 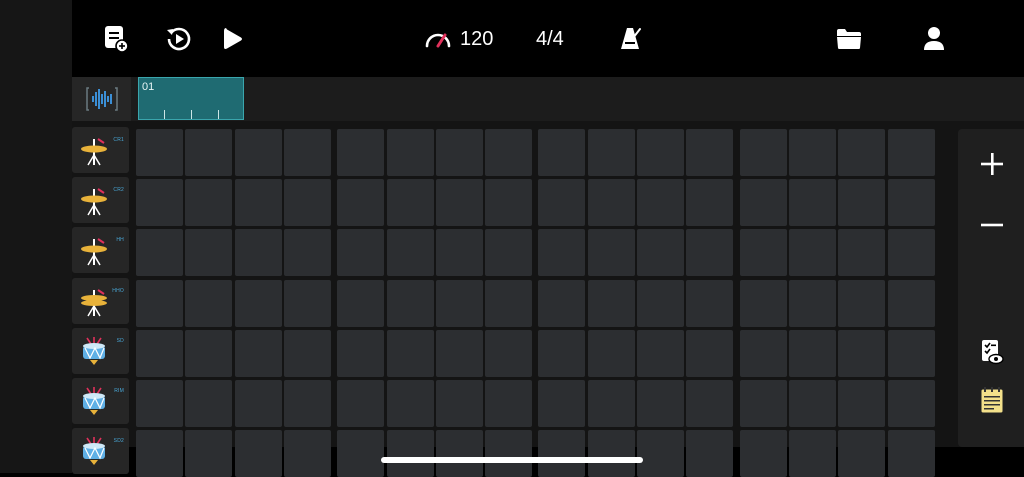 I want to click on instrument-row: RIM, so click(x=100, y=401).